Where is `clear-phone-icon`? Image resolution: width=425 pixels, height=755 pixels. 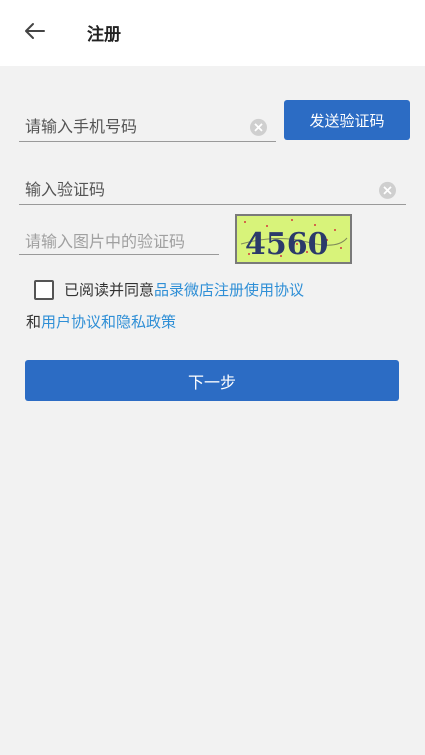 clear-phone-icon is located at coordinates (258, 127).